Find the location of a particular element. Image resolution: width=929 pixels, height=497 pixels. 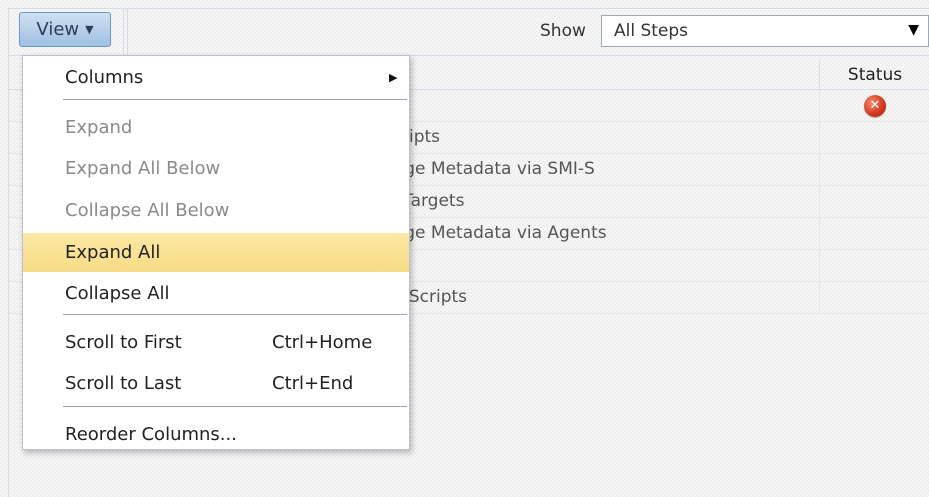

toolbar: View ▼ Show All Steps ▼ is located at coordinates (469, 32).